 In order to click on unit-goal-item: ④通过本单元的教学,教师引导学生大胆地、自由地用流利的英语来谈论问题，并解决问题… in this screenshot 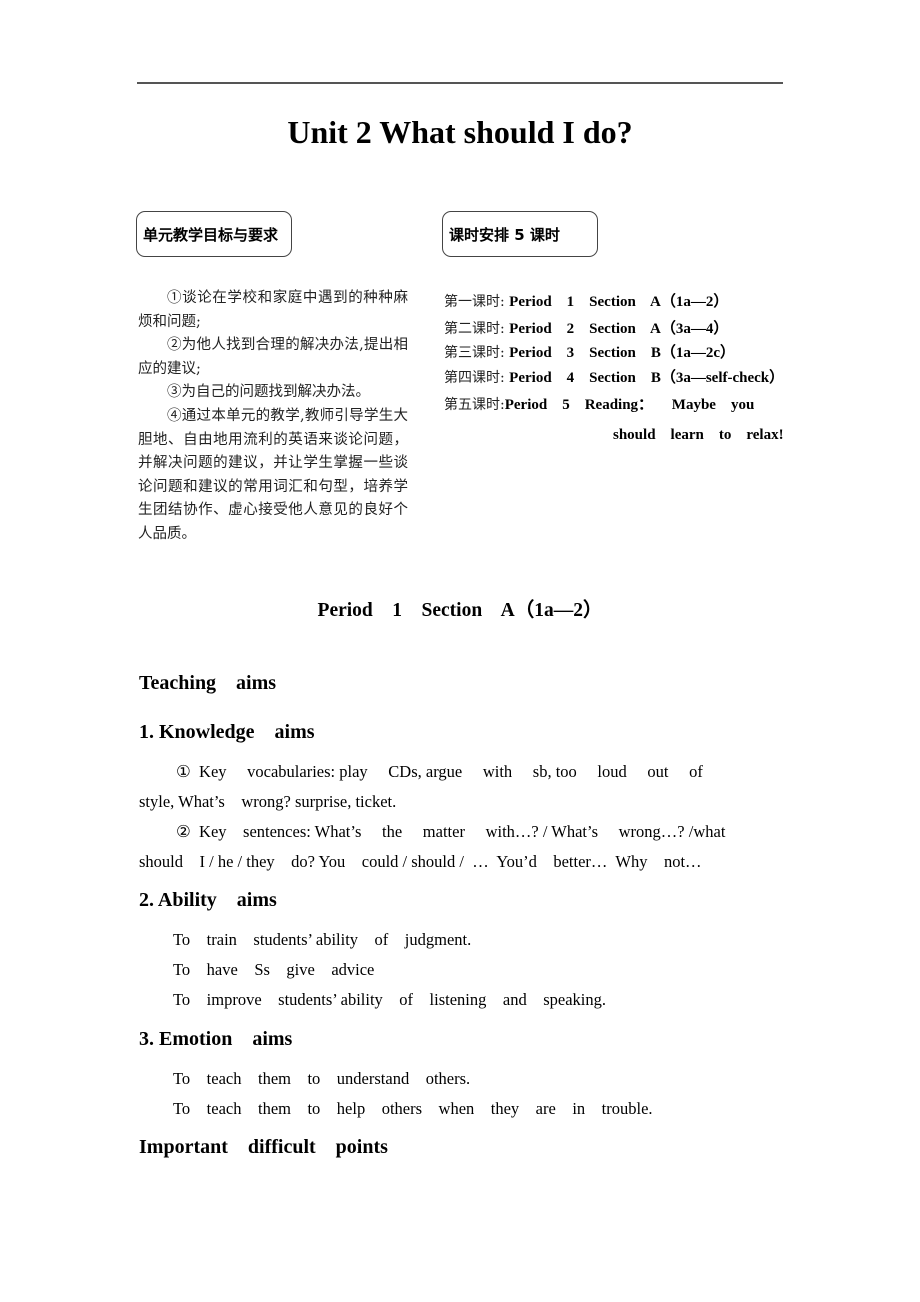, I will do `click(273, 474)`.